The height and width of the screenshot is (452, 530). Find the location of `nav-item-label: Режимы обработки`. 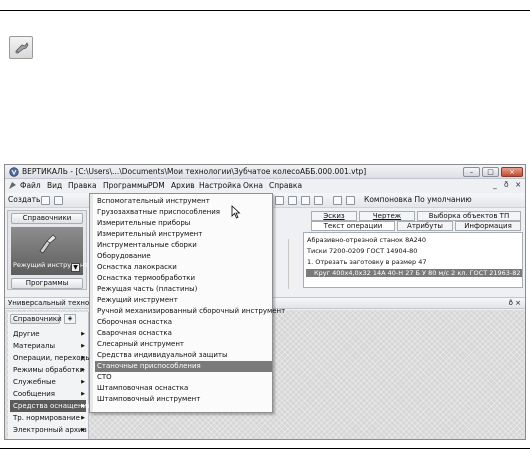

nav-item-label: Режимы обработки is located at coordinates (49, 370).